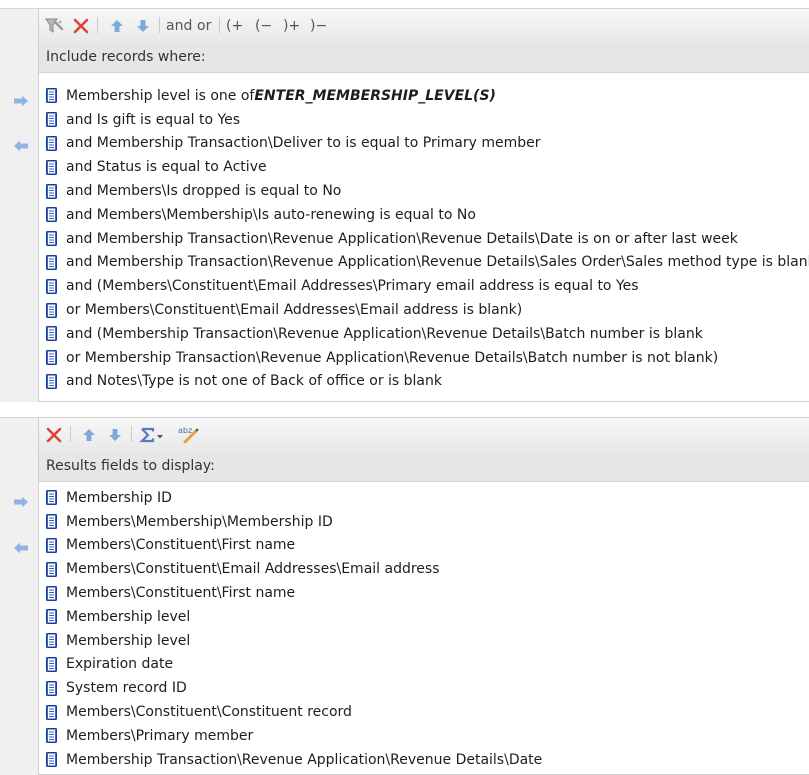 The width and height of the screenshot is (809, 775). Describe the element at coordinates (427, 120) in the screenshot. I see `filter-row: and Is gift is equal to Yes` at that location.